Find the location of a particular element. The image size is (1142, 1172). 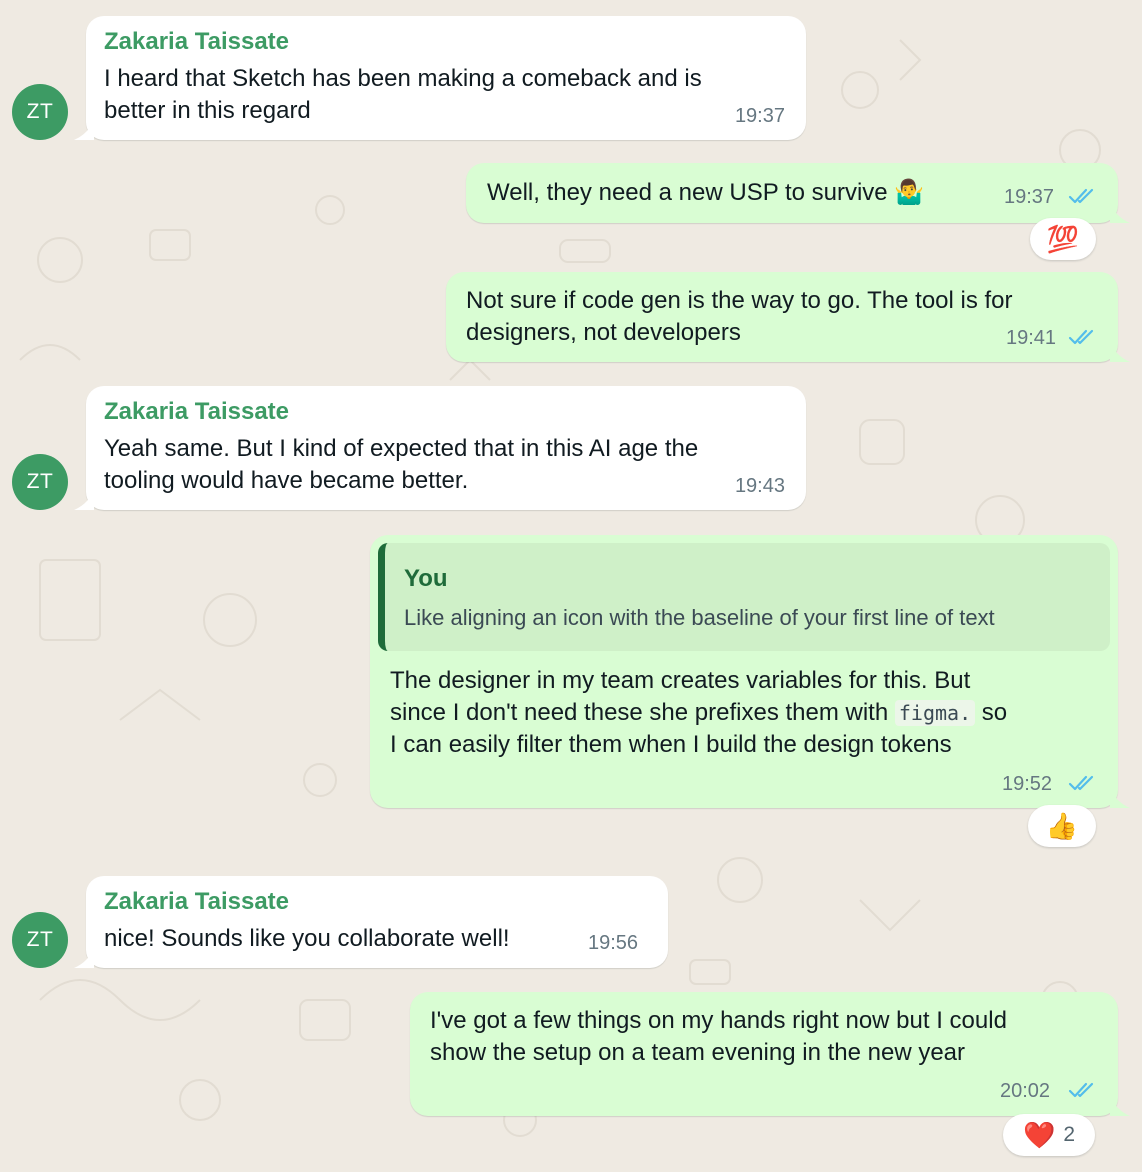

red-heart-emoji-icon: ❤️ is located at coordinates (1039, 1134).